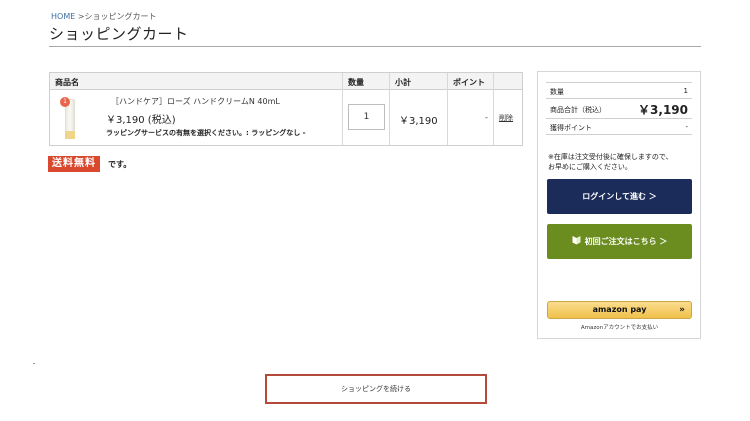 This screenshot has width=750, height=421. I want to click on product-badge: 1, so click(65, 102).